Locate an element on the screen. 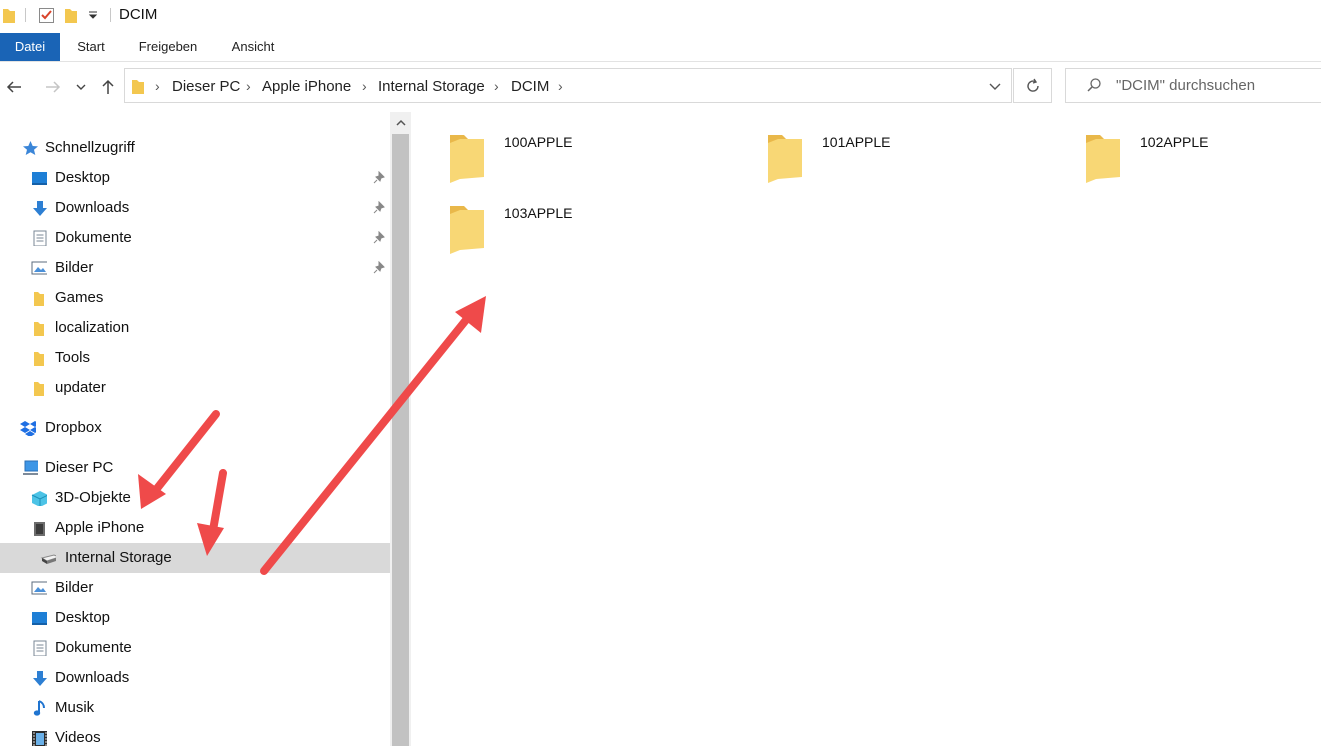 This screenshot has height=746, width=1321. nav-label: Dokumente is located at coordinates (93, 237).